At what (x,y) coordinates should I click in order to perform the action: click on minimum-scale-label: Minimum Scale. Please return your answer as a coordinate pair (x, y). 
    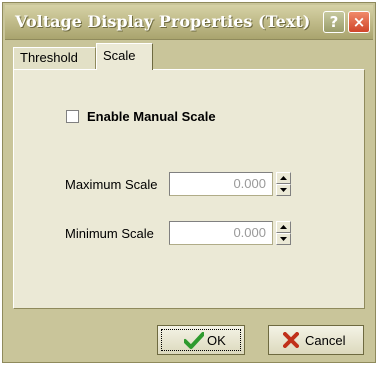
    Looking at the image, I should click on (109, 233).